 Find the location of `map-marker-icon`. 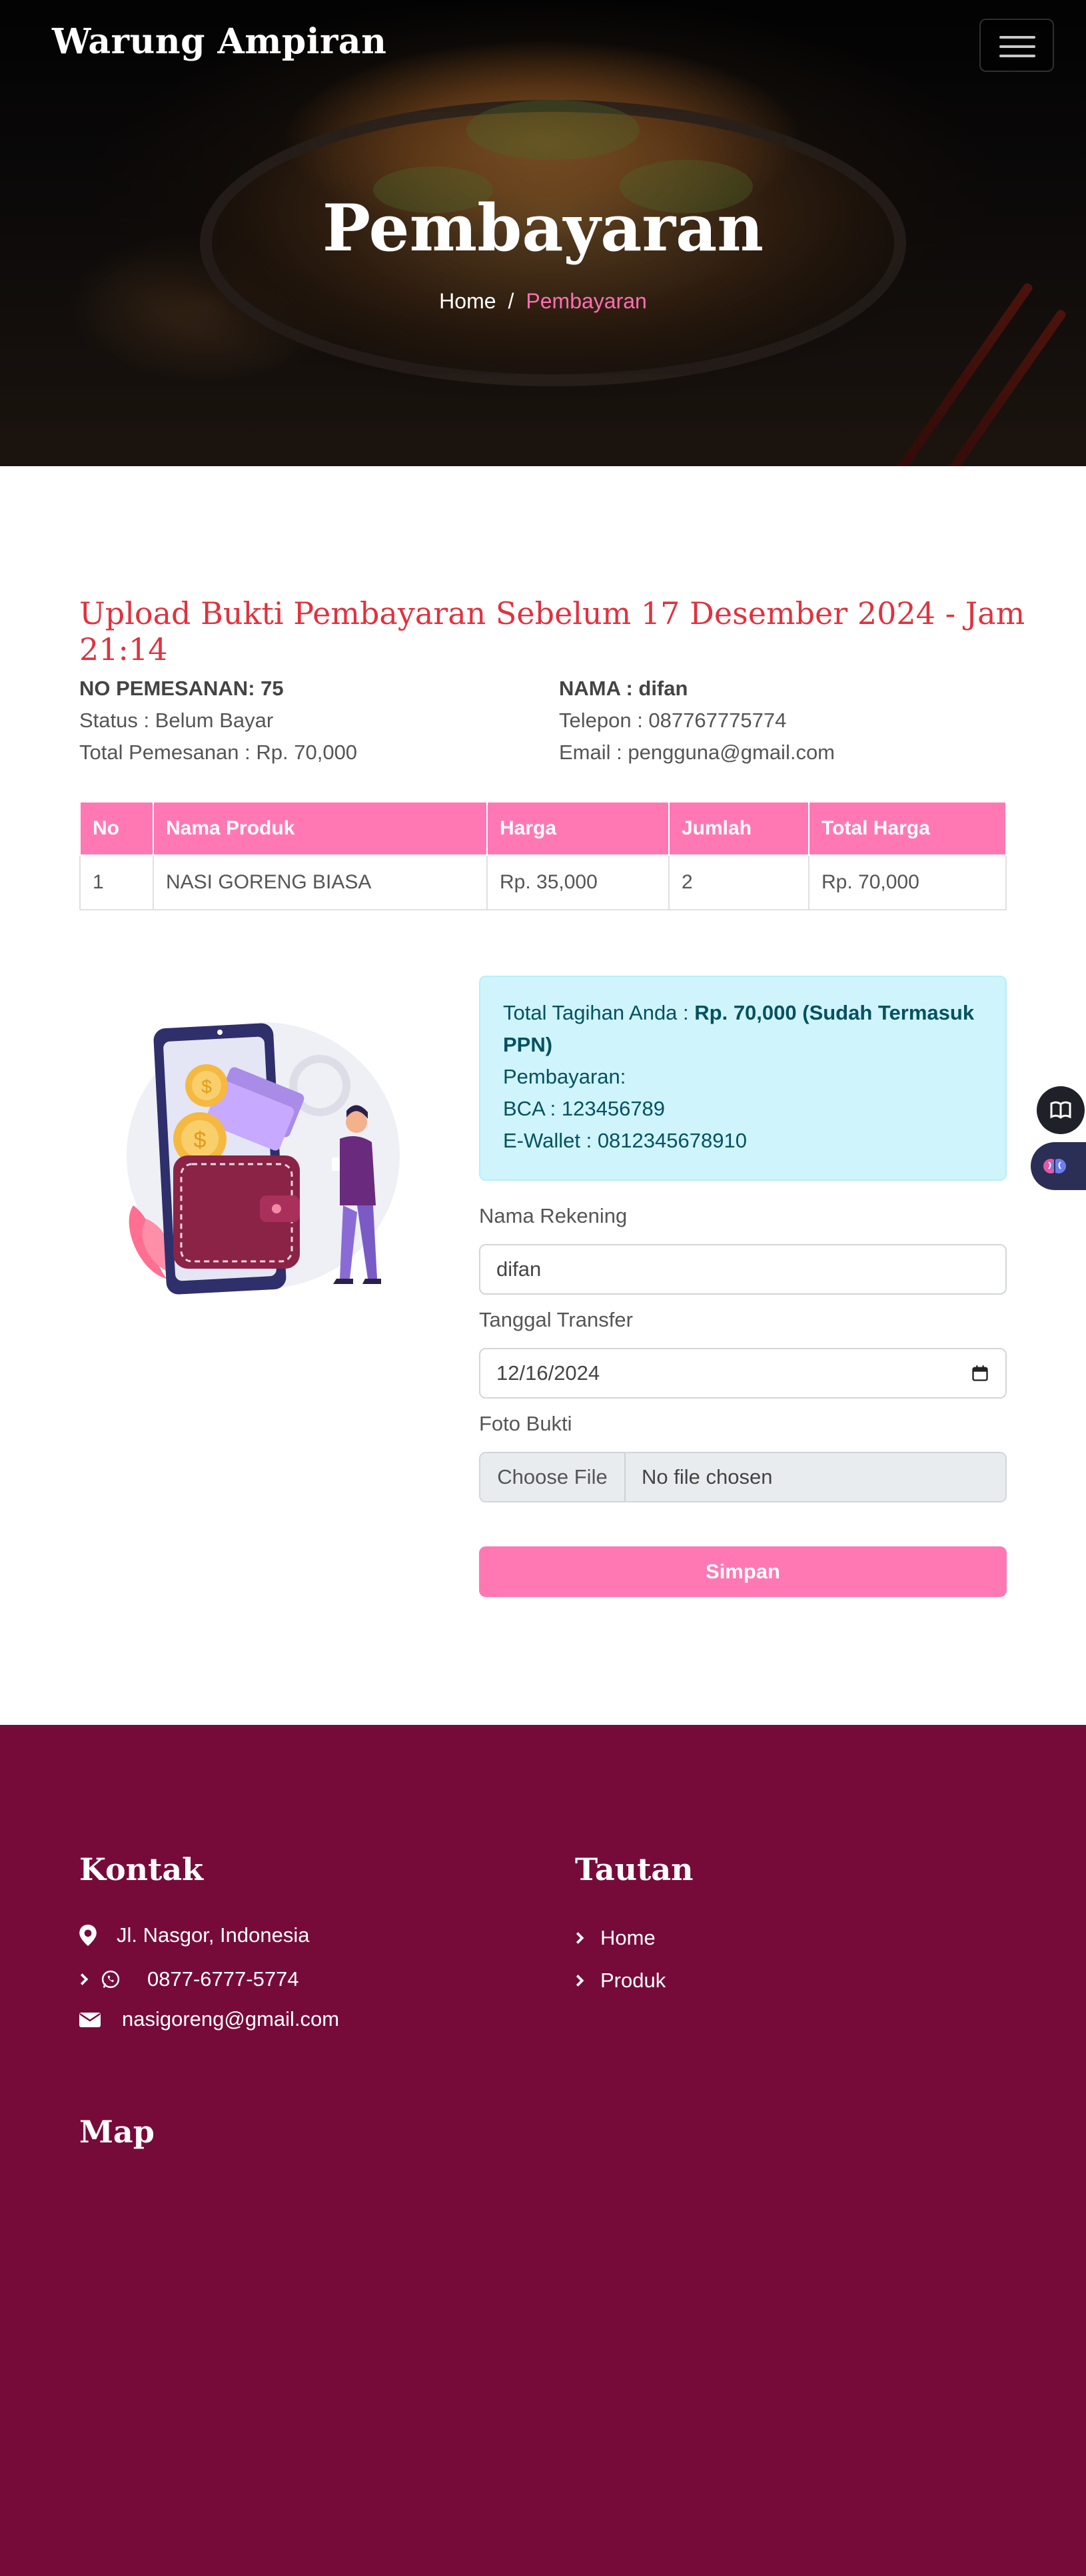

map-marker-icon is located at coordinates (88, 1935).